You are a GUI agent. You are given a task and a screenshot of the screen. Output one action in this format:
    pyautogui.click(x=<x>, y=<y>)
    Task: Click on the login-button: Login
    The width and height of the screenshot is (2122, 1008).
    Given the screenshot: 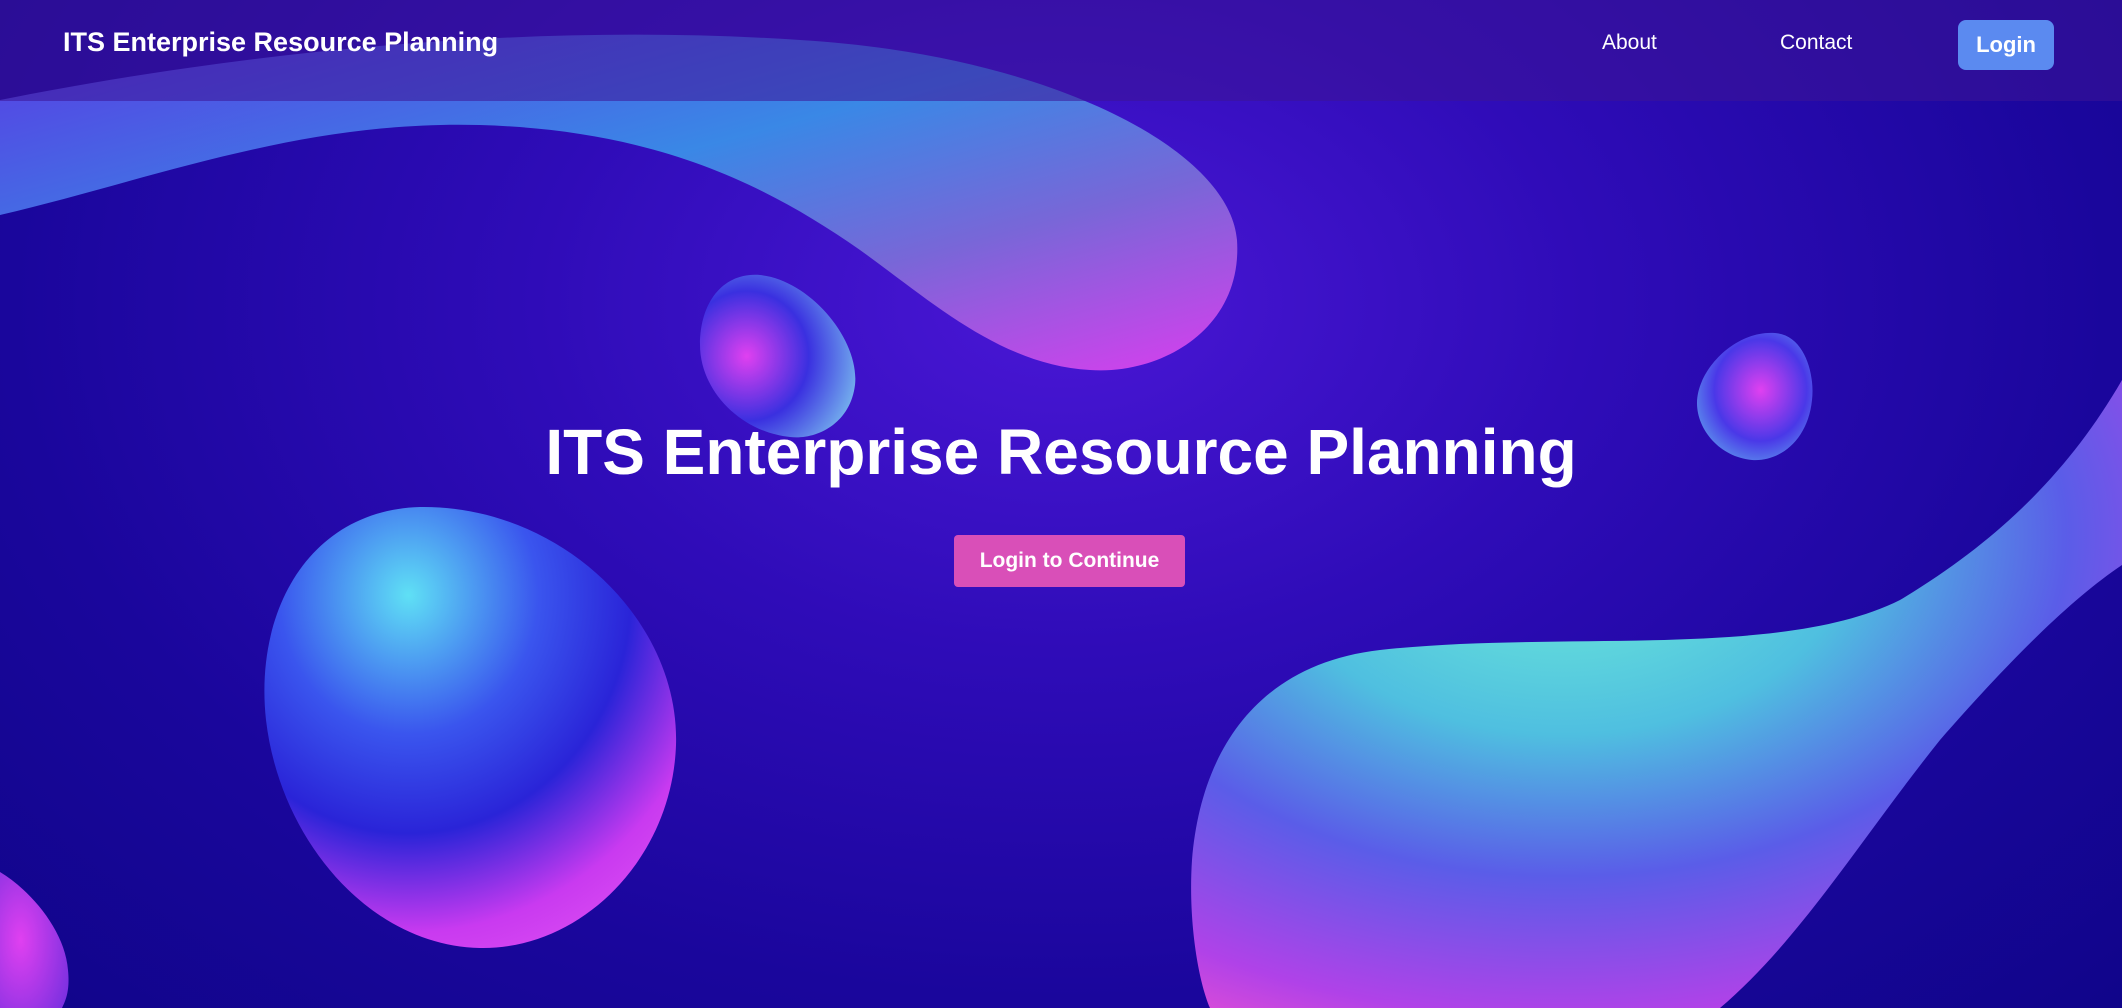 What is the action you would take?
    pyautogui.click(x=2006, y=45)
    